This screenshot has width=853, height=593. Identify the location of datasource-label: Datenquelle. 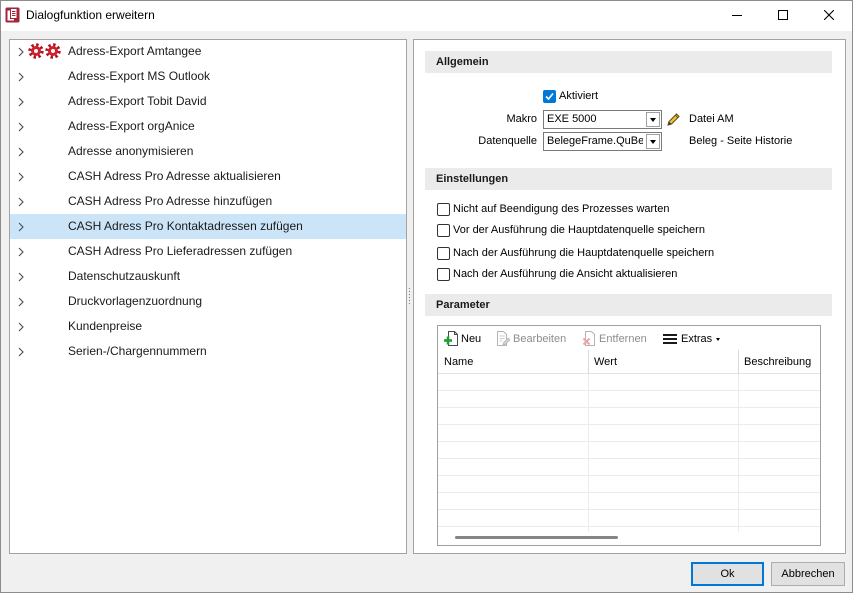
(507, 141).